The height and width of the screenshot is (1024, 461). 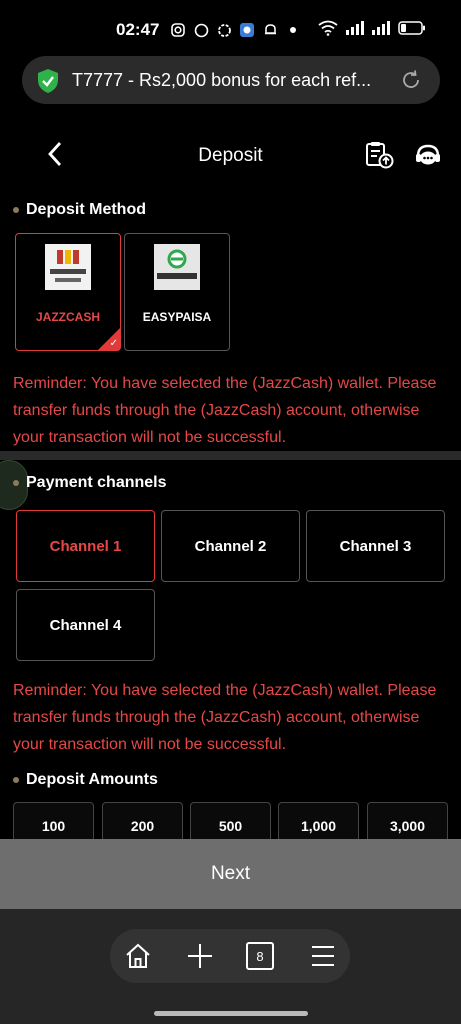 What do you see at coordinates (67, 317) in the screenshot?
I see `method-label-jazzcash: JAZZCASH` at bounding box center [67, 317].